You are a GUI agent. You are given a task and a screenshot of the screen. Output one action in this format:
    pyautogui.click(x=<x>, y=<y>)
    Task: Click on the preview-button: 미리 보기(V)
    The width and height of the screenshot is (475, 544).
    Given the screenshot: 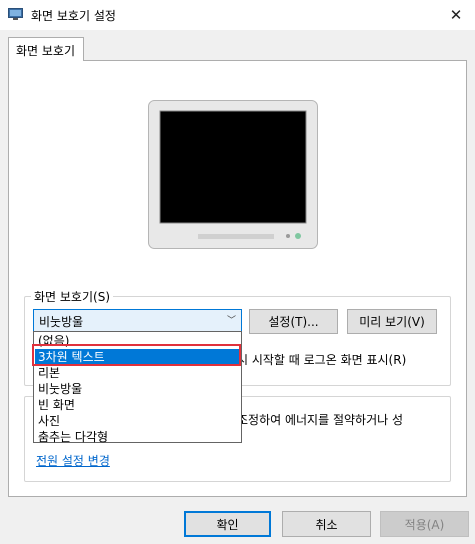 What is the action you would take?
    pyautogui.click(x=392, y=321)
    